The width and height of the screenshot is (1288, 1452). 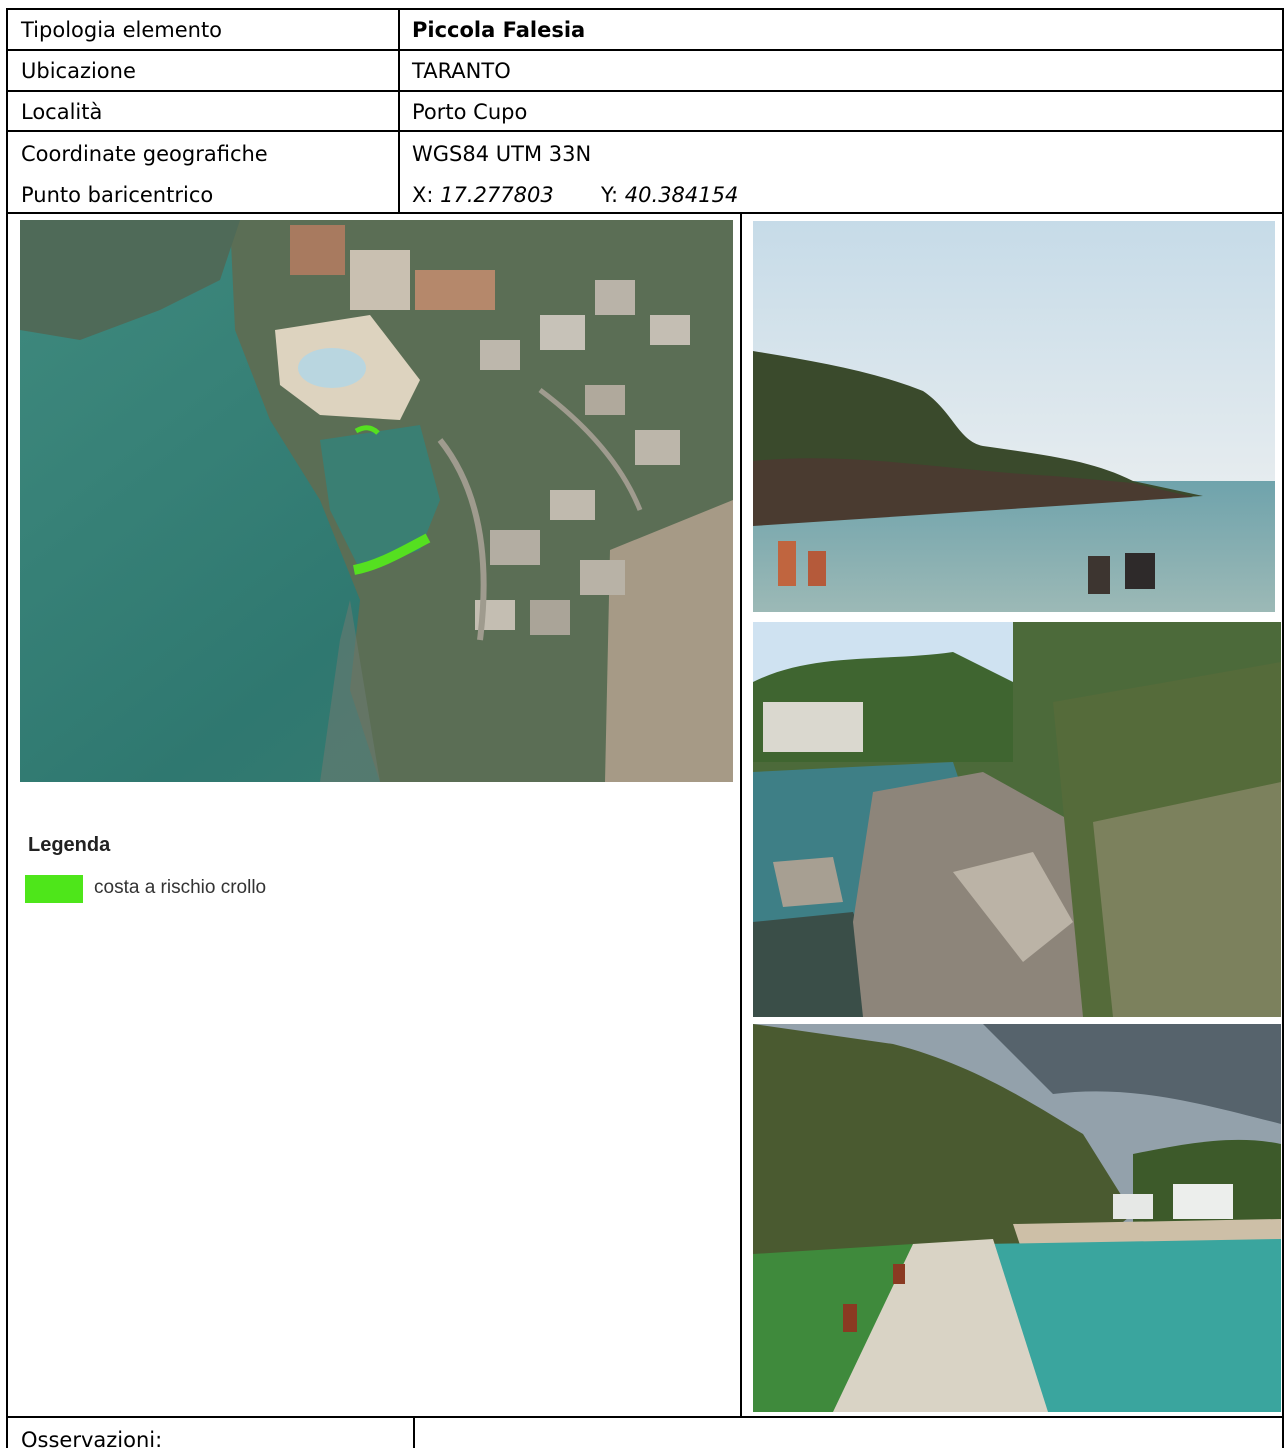 I want to click on photo-cliff-with-bathers, so click(x=1014, y=416).